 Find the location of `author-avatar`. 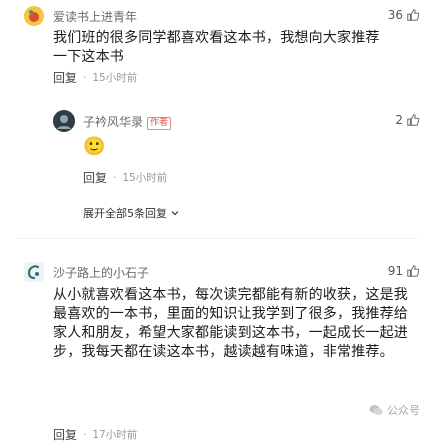

author-avatar is located at coordinates (64, 121).